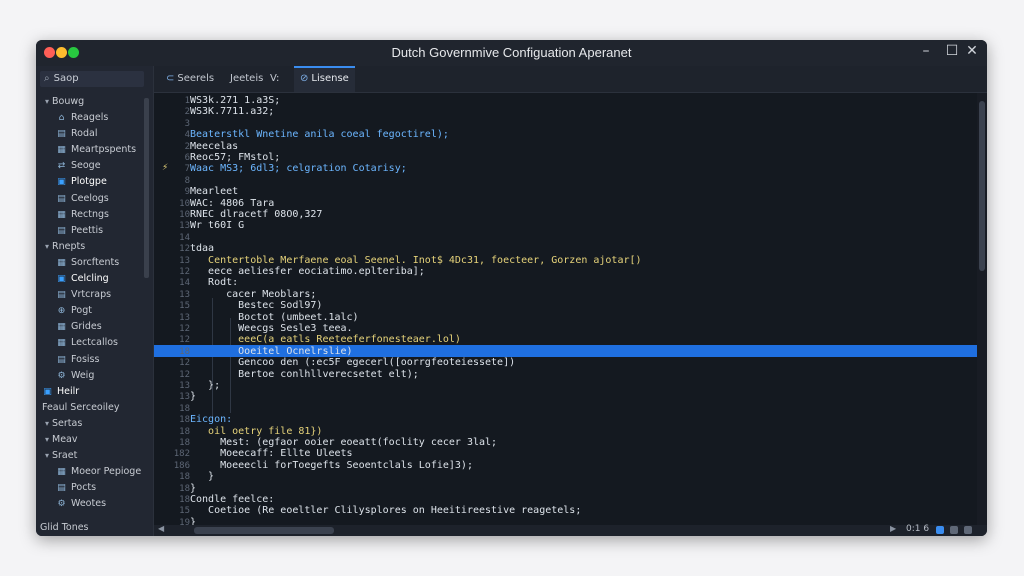 The image size is (1024, 576). What do you see at coordinates (580, 214) in the screenshot?
I see `code-line: RNEC dlracetf 08O0,327` at bounding box center [580, 214].